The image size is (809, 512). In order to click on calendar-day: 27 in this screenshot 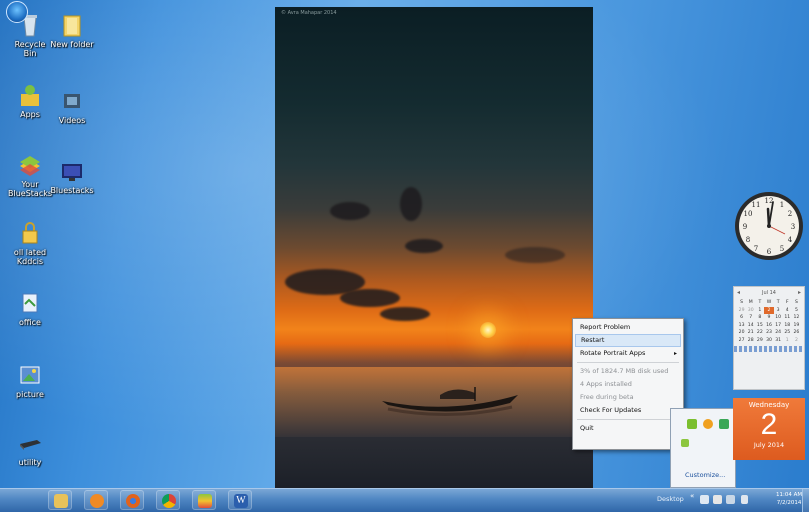, I will do `click(741, 341)`.